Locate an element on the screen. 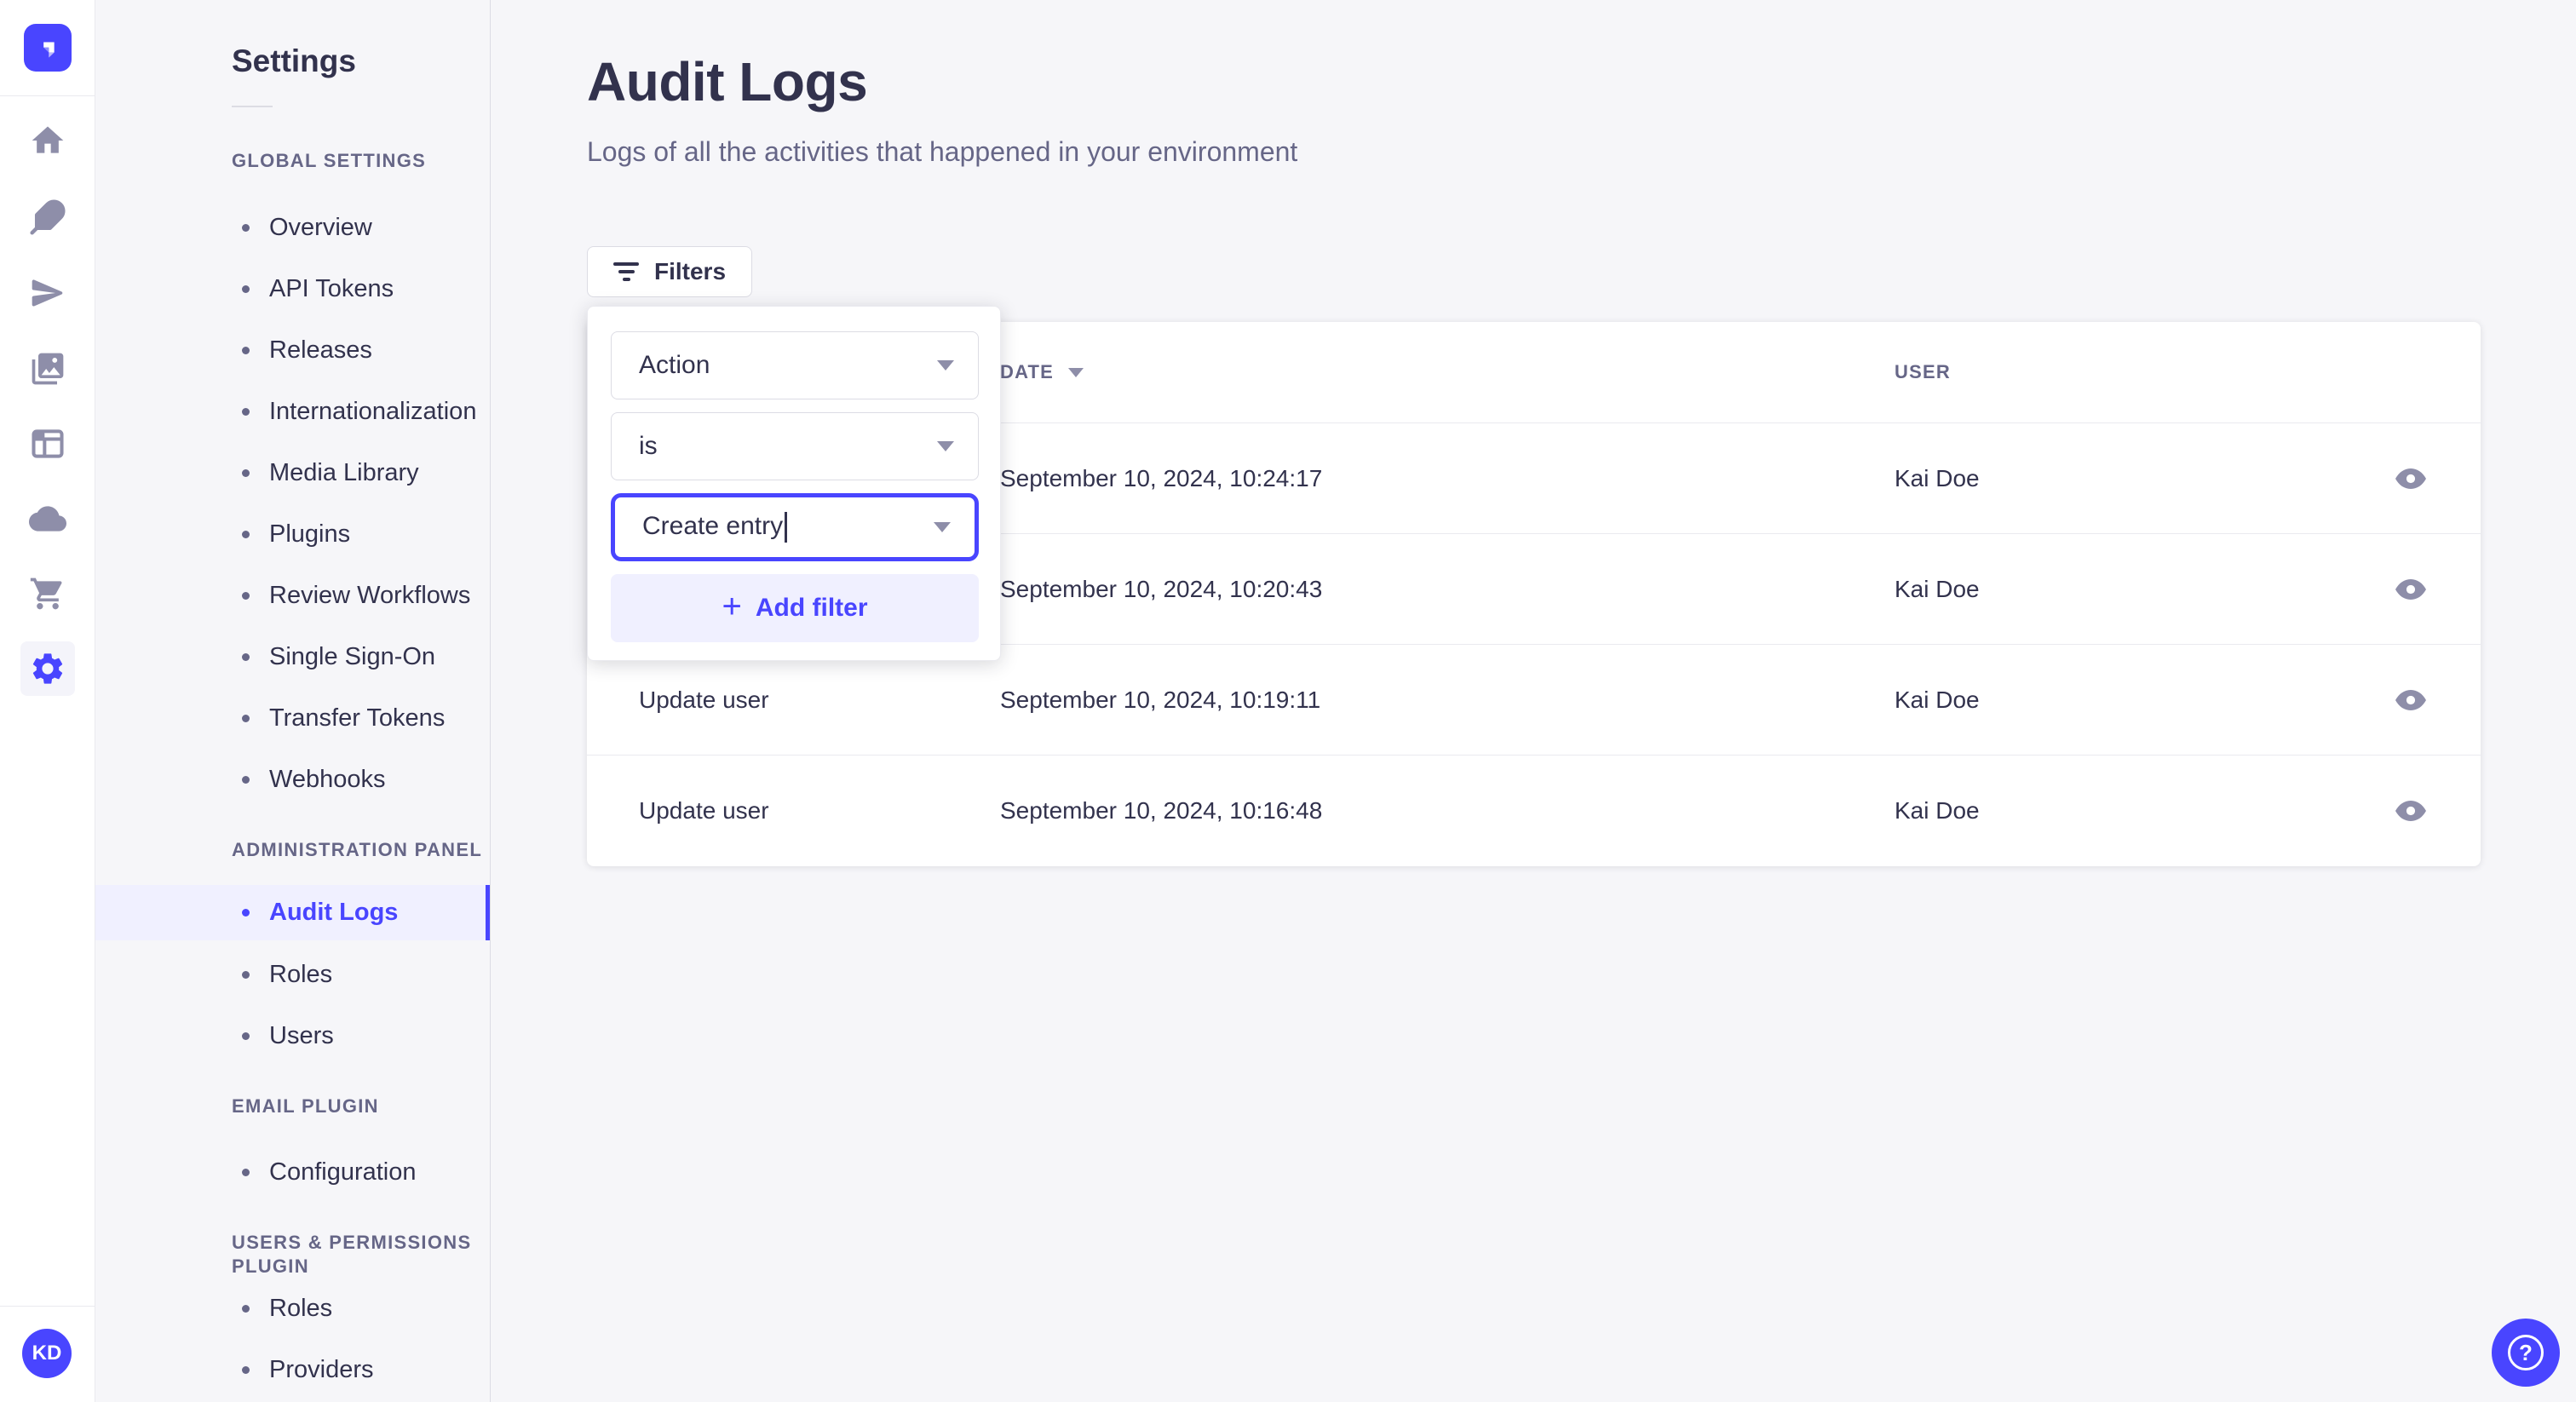 The image size is (2576, 1402). strapi-logo is located at coordinates (48, 48).